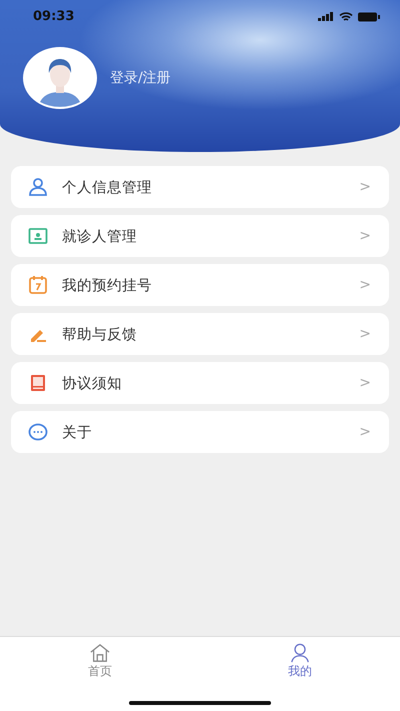 The width and height of the screenshot is (400, 711). I want to click on menu-item: 关于 >, so click(200, 432).